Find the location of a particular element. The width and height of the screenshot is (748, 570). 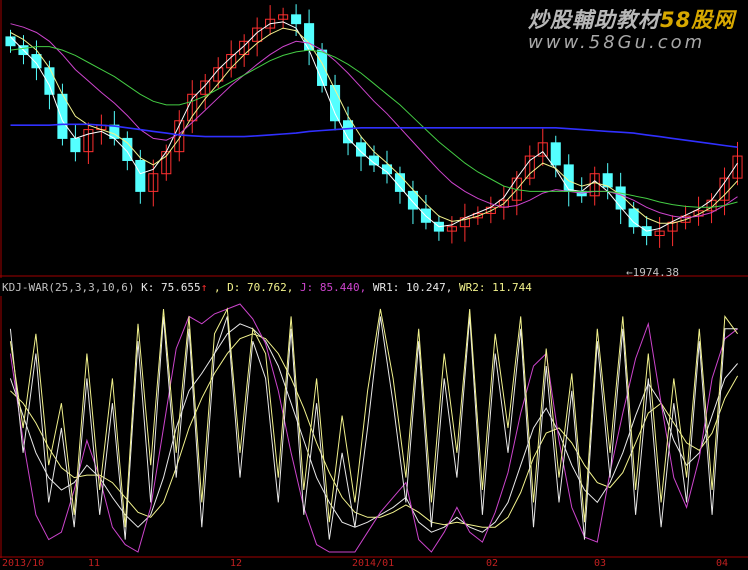

x-label: 2014/01 is located at coordinates (373, 563).